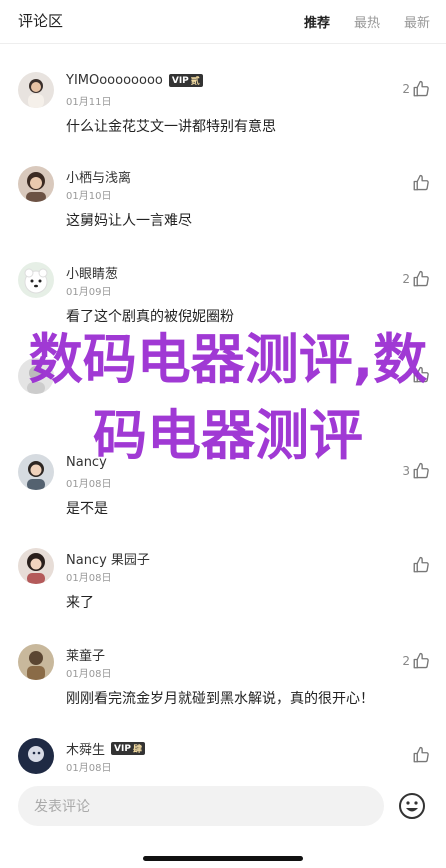 Image resolution: width=446 pixels, height=868 pixels. What do you see at coordinates (185, 80) in the screenshot?
I see `vip-badge: VIP 贰` at bounding box center [185, 80].